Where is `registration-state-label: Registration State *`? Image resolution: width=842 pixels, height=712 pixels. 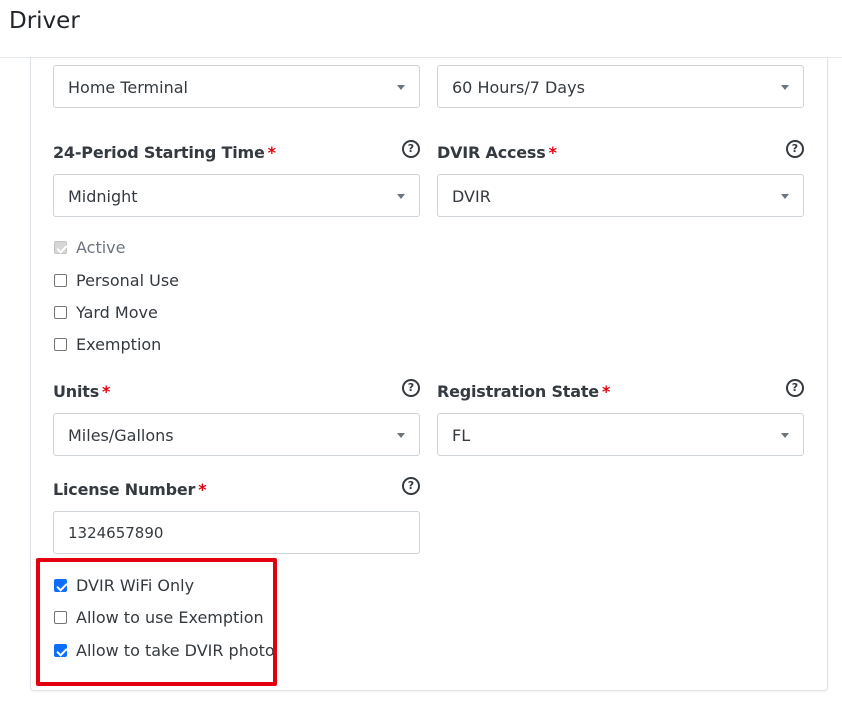
registration-state-label: Registration State * is located at coordinates (524, 391).